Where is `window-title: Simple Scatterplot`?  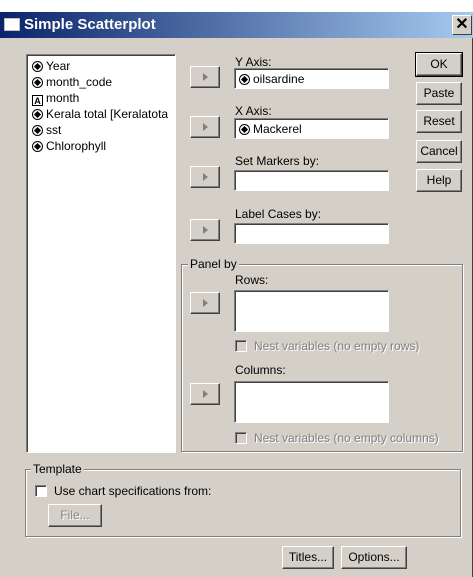
window-title: Simple Scatterplot is located at coordinates (90, 24).